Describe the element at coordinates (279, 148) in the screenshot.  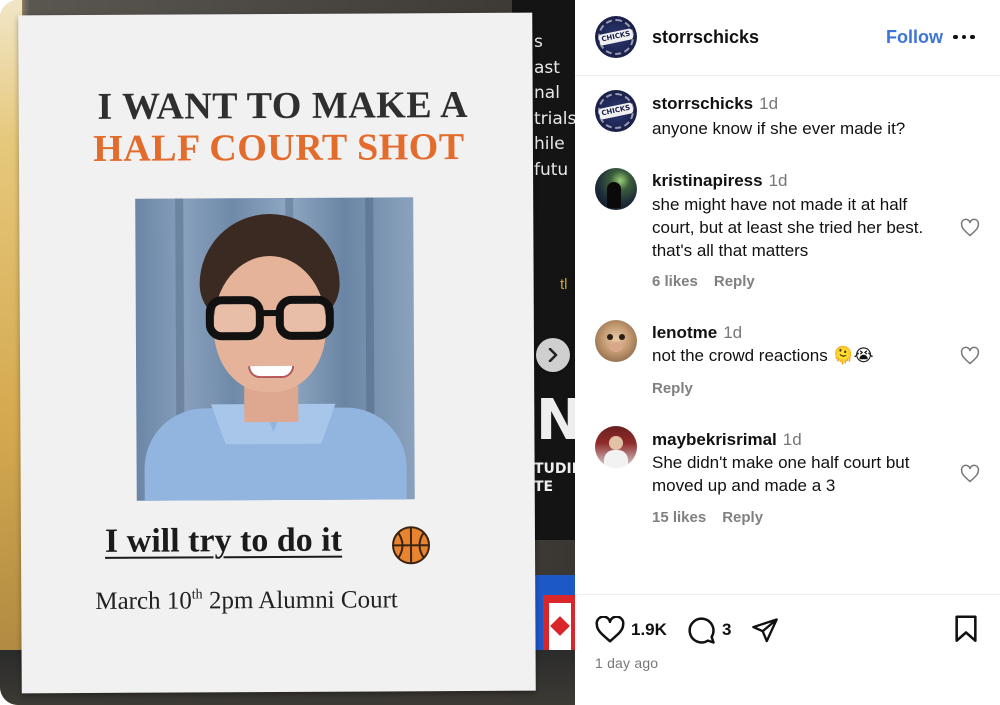
I see `flyer-headline-line2: HALF COURT SHOT` at that location.